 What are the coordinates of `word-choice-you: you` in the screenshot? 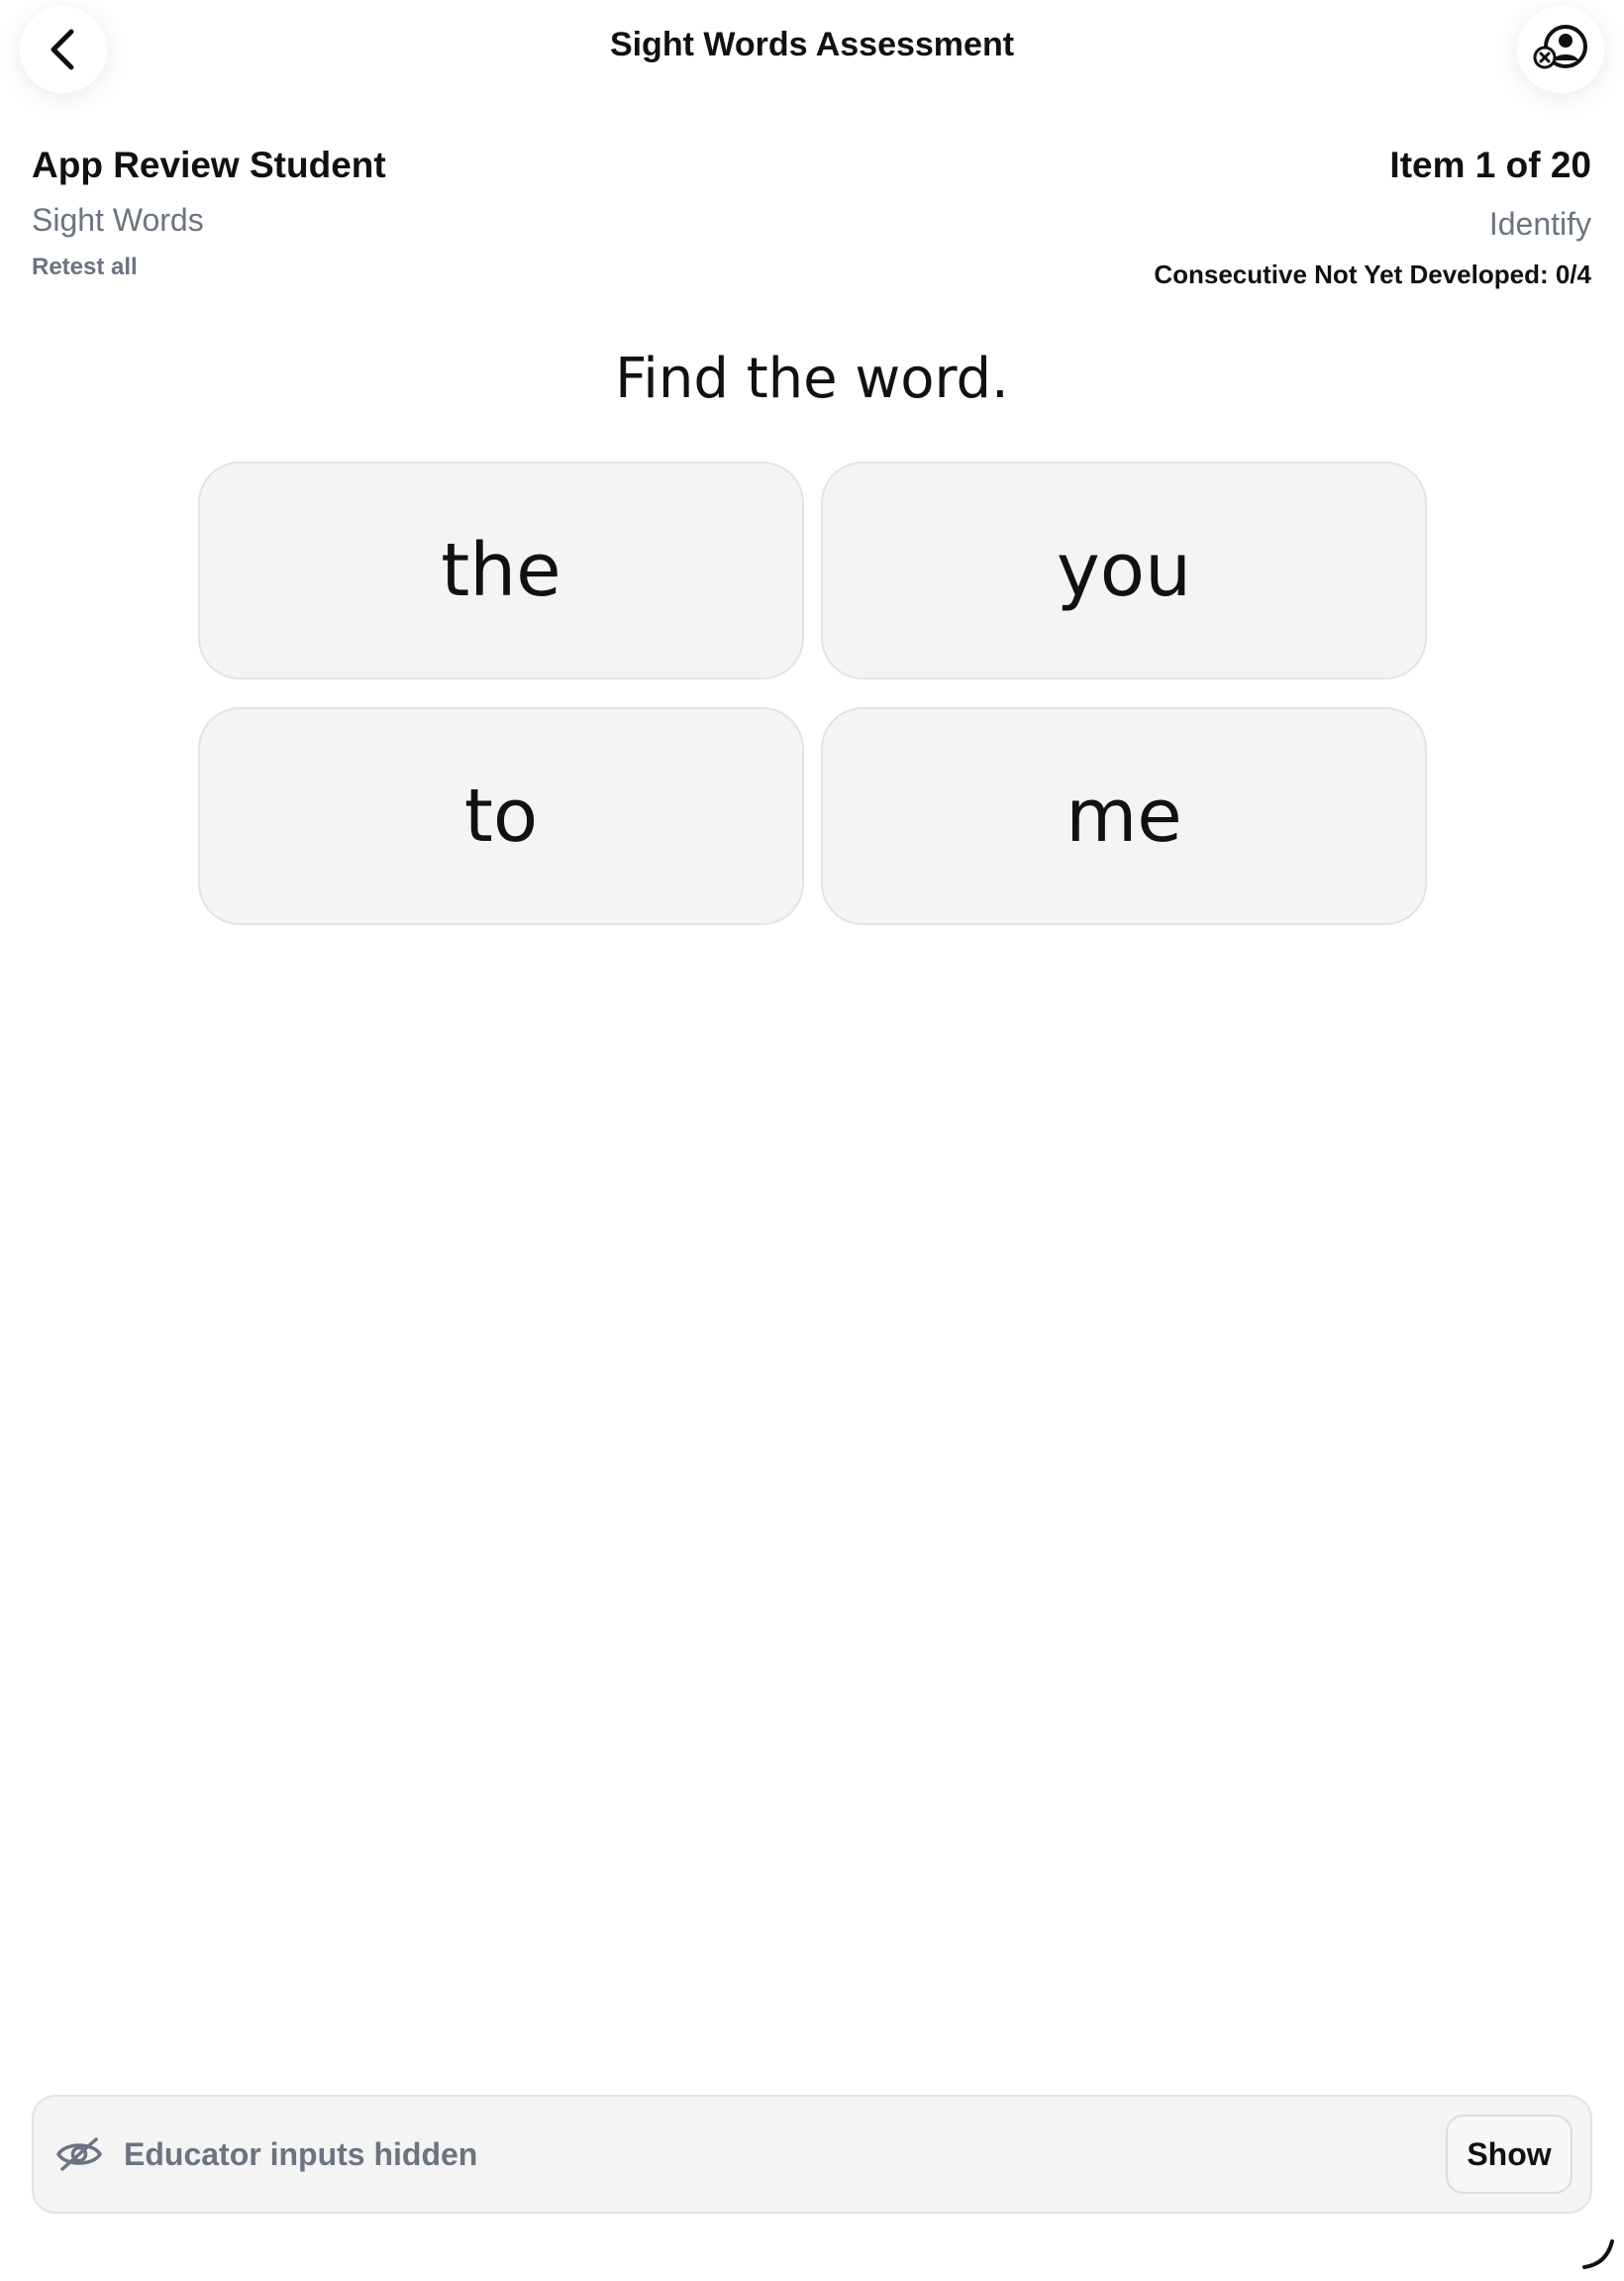 It's located at (1124, 570).